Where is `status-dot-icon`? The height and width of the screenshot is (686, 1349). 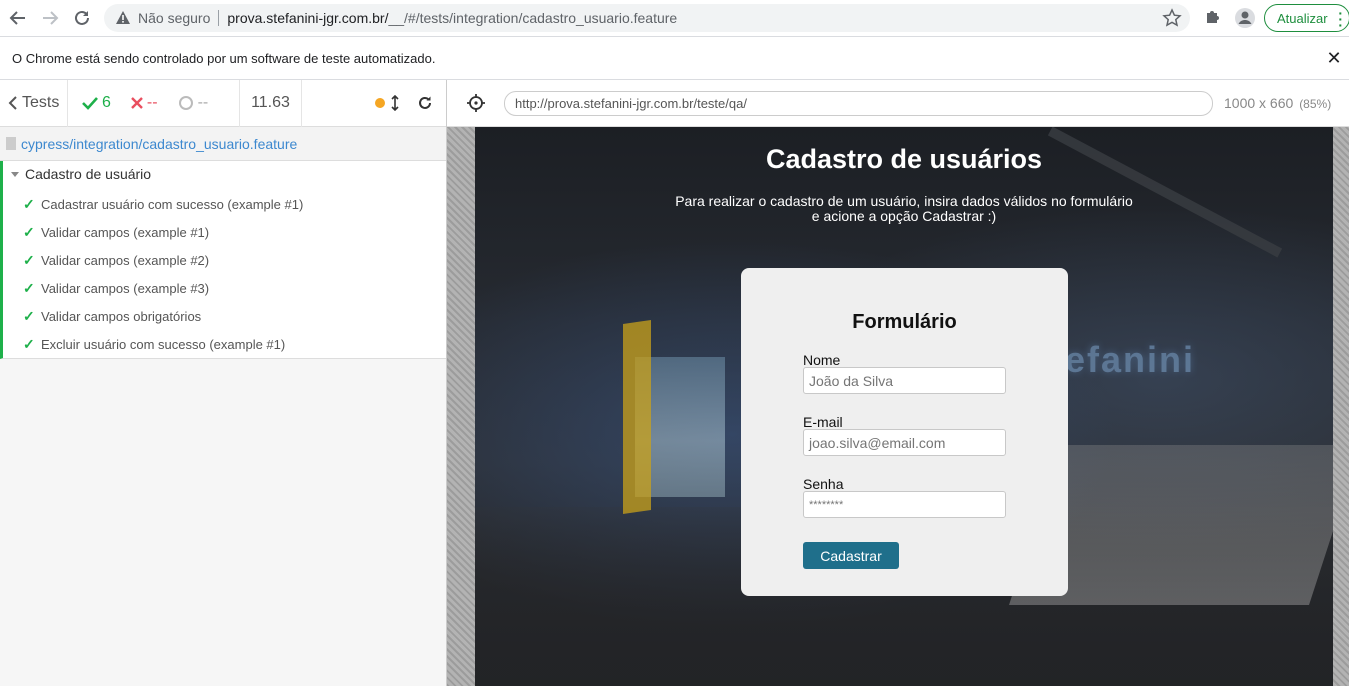 status-dot-icon is located at coordinates (380, 103).